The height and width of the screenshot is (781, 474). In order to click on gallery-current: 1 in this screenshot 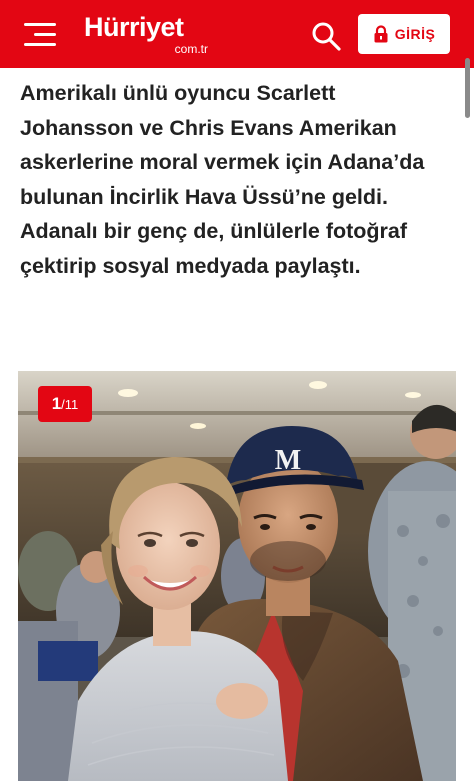, I will do `click(56, 403)`.